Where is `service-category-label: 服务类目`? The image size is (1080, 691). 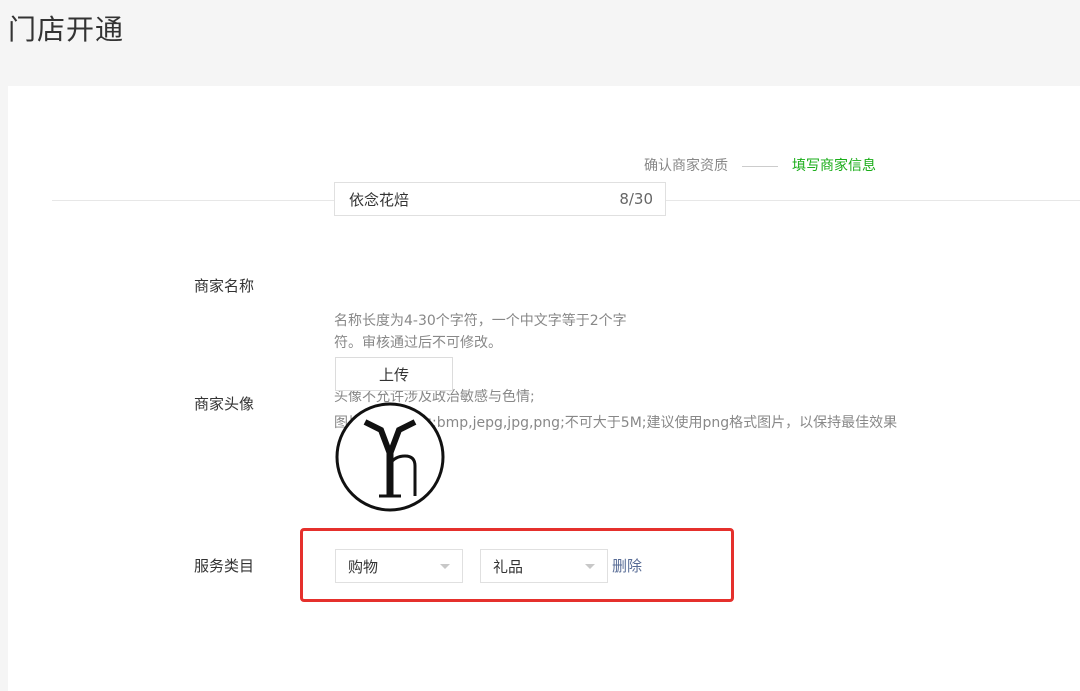
service-category-label: 服务类目 is located at coordinates (224, 566).